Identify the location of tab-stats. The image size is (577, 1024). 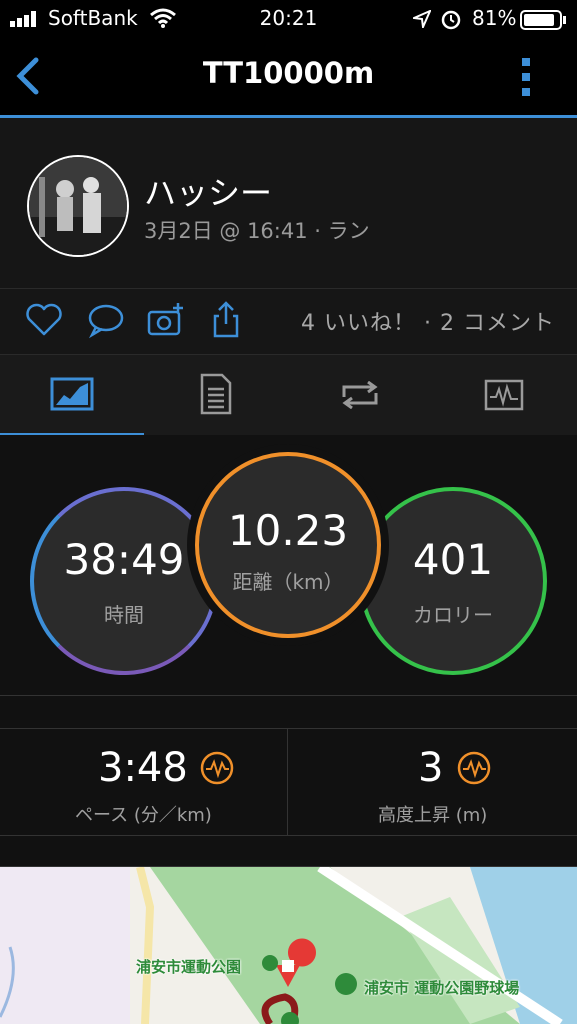
(72, 395).